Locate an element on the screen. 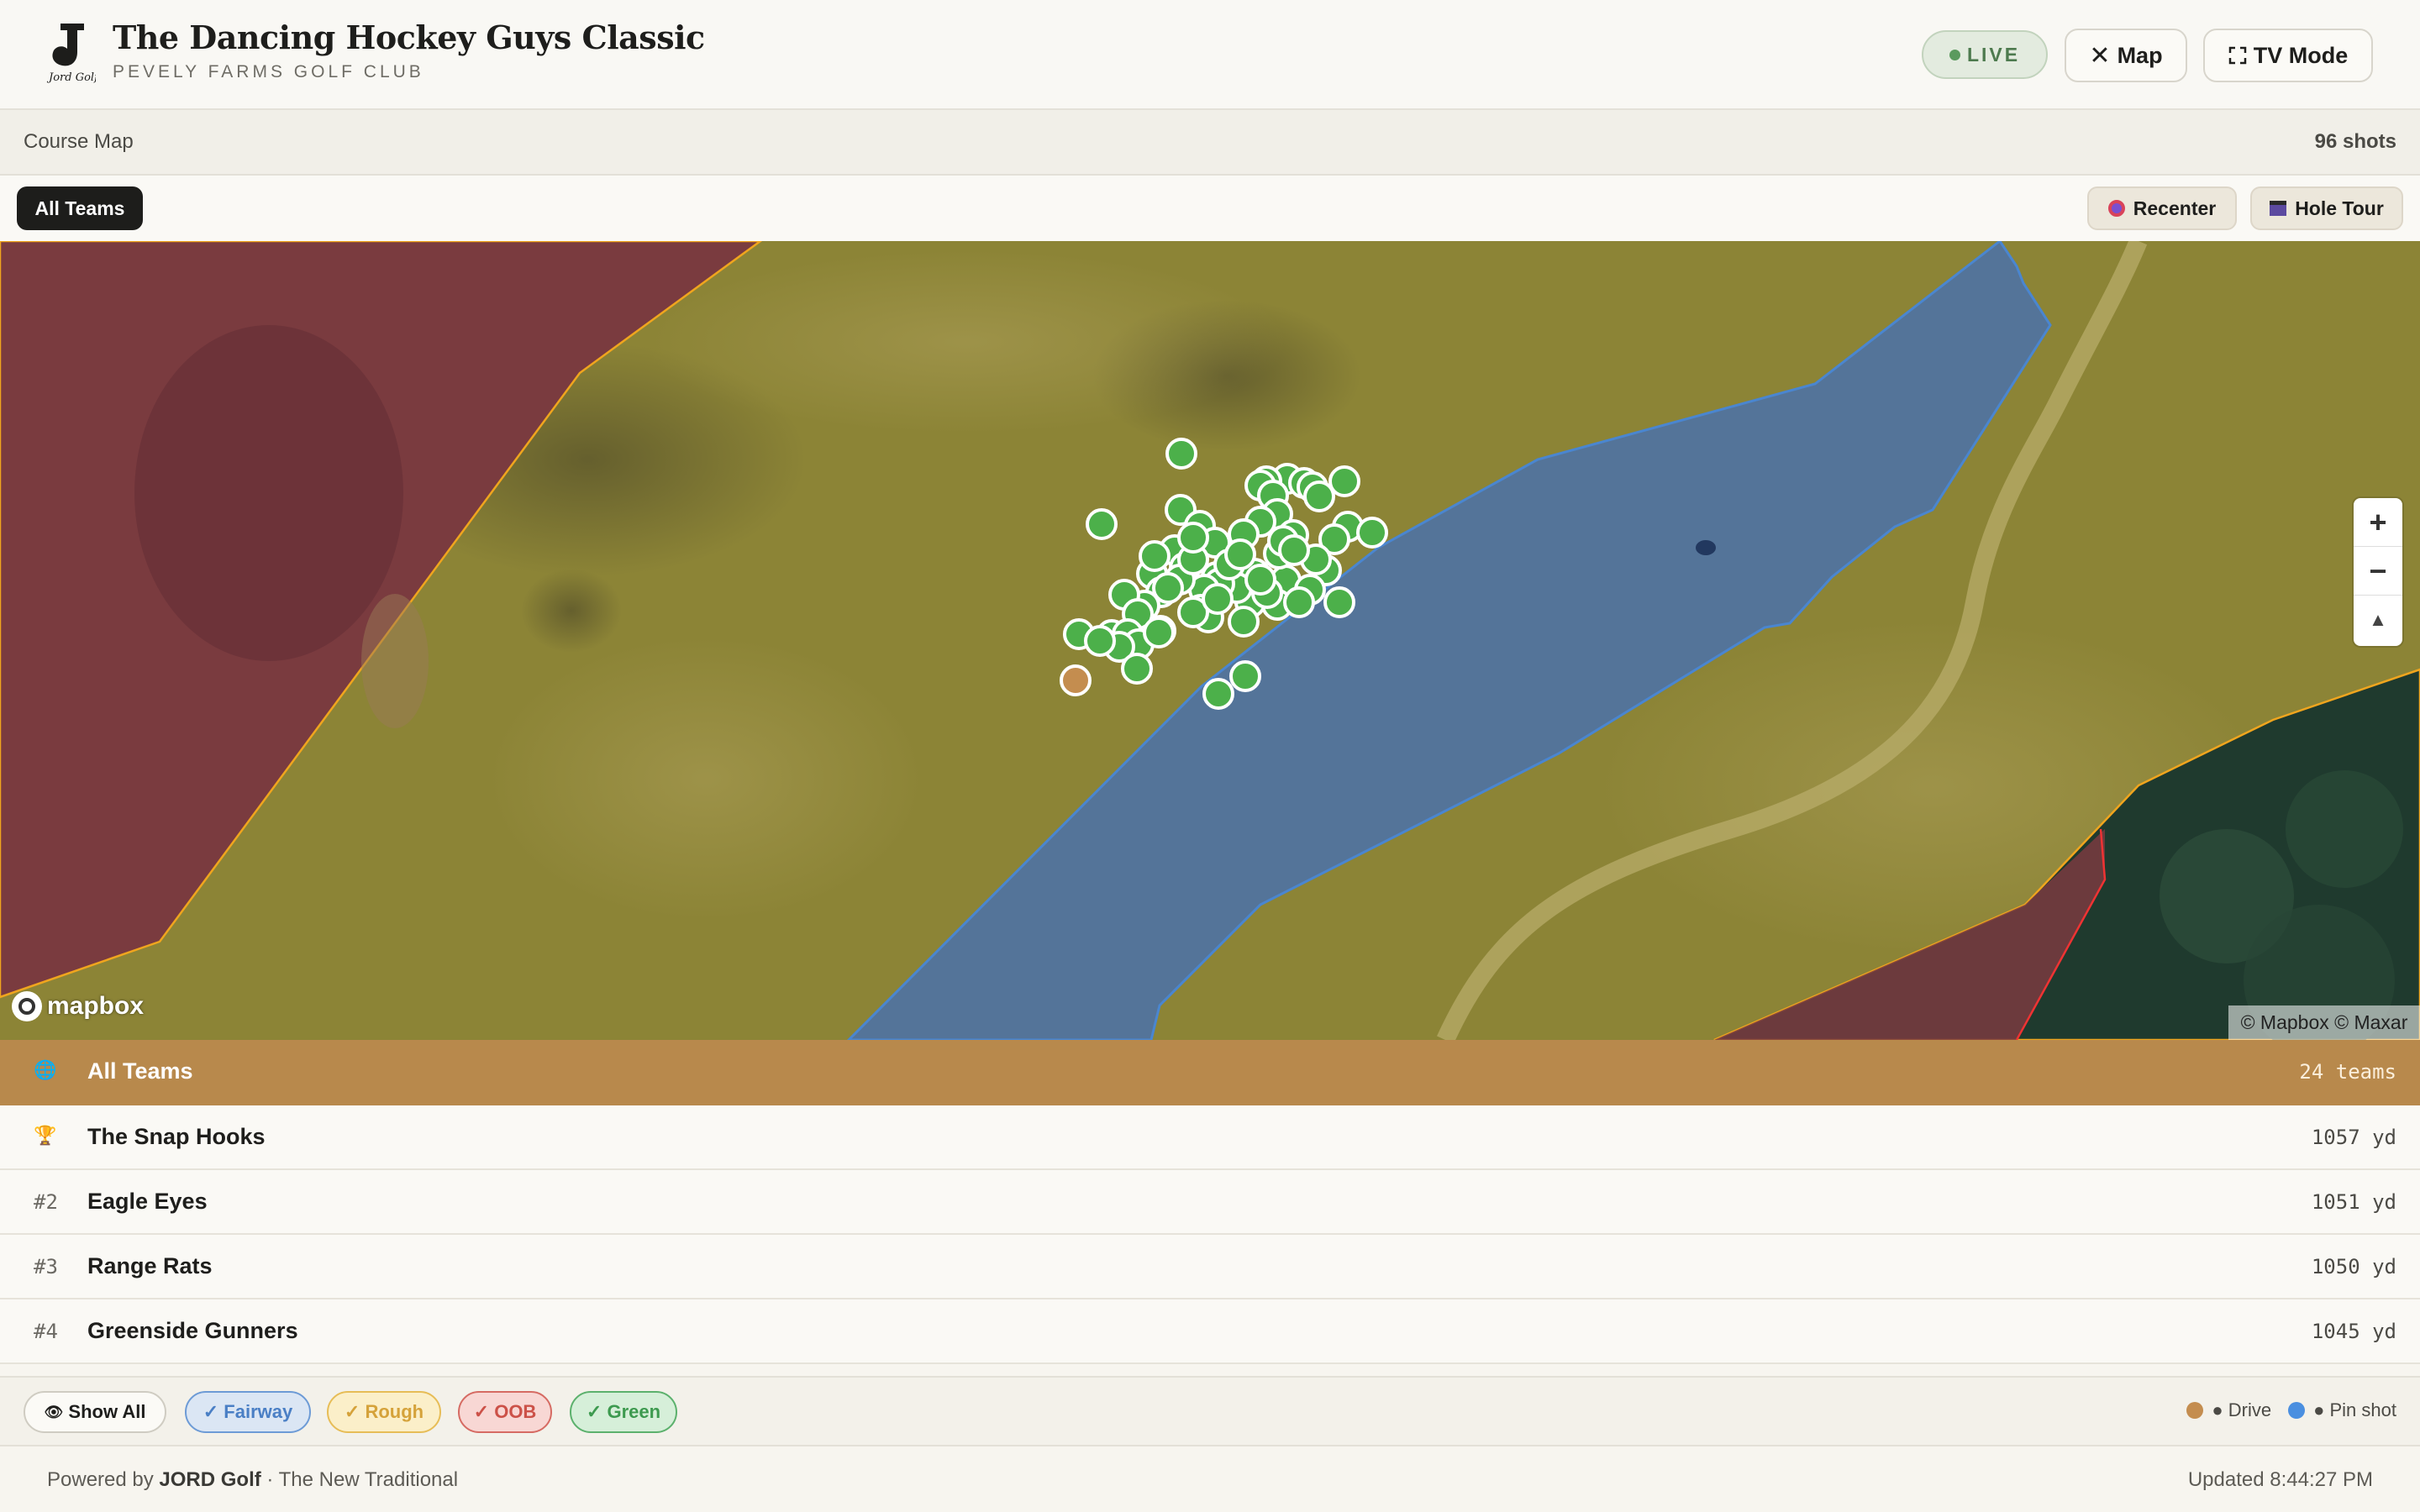  live-badge: LIVE is located at coordinates (1985, 54).